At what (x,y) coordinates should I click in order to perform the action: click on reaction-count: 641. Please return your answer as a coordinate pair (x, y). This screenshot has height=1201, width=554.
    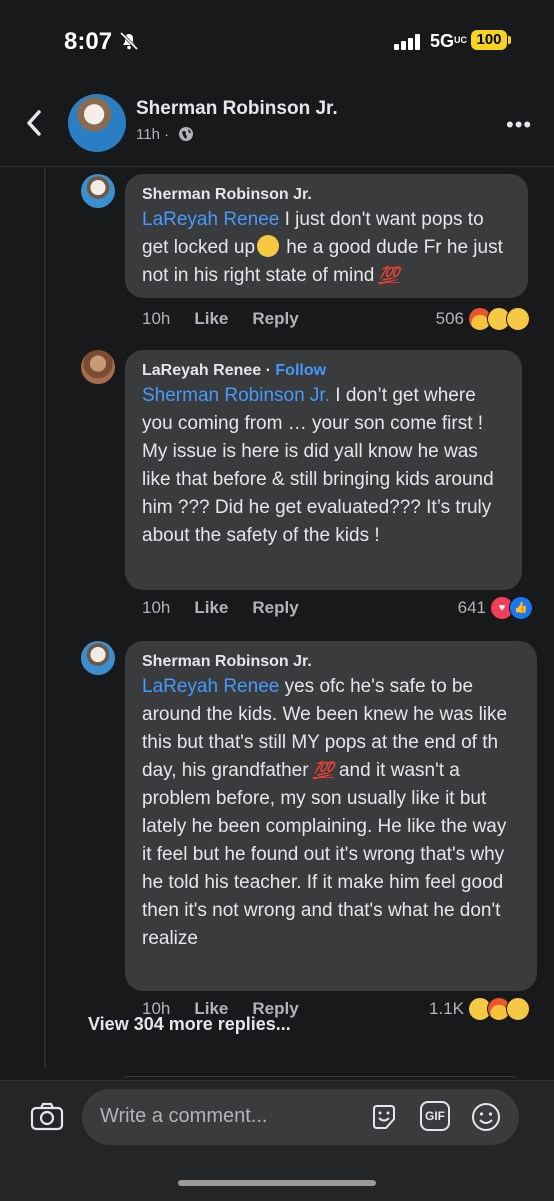
    Looking at the image, I should click on (458, 608).